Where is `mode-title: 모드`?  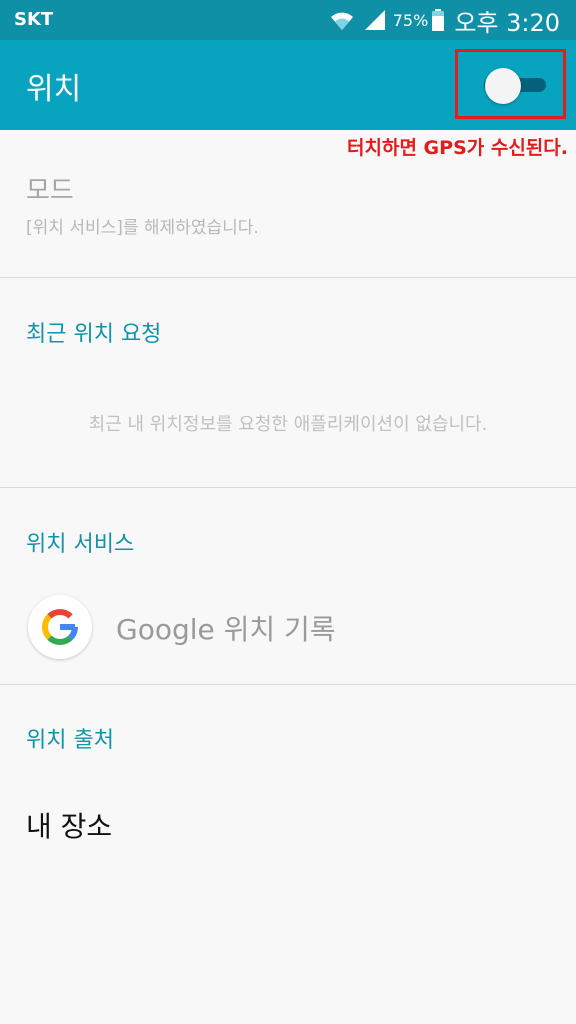
mode-title: 모드 is located at coordinates (50, 191).